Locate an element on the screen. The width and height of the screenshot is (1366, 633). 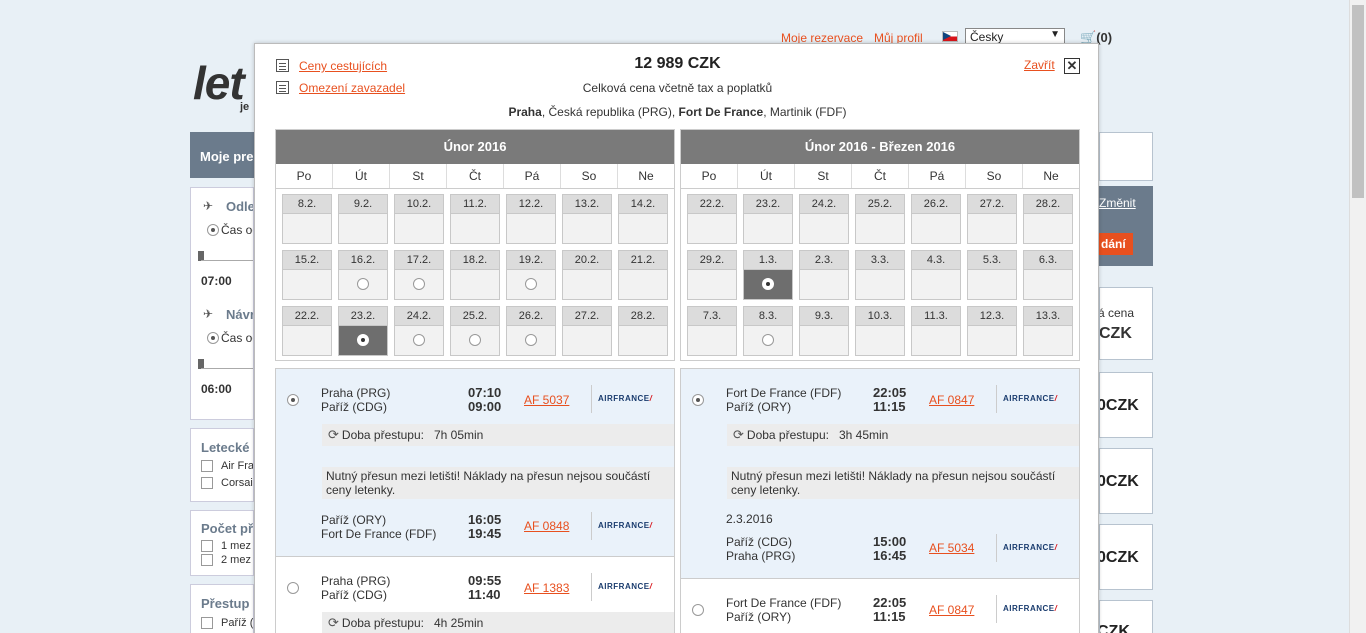
calendar-day: 19.2. is located at coordinates (531, 275).